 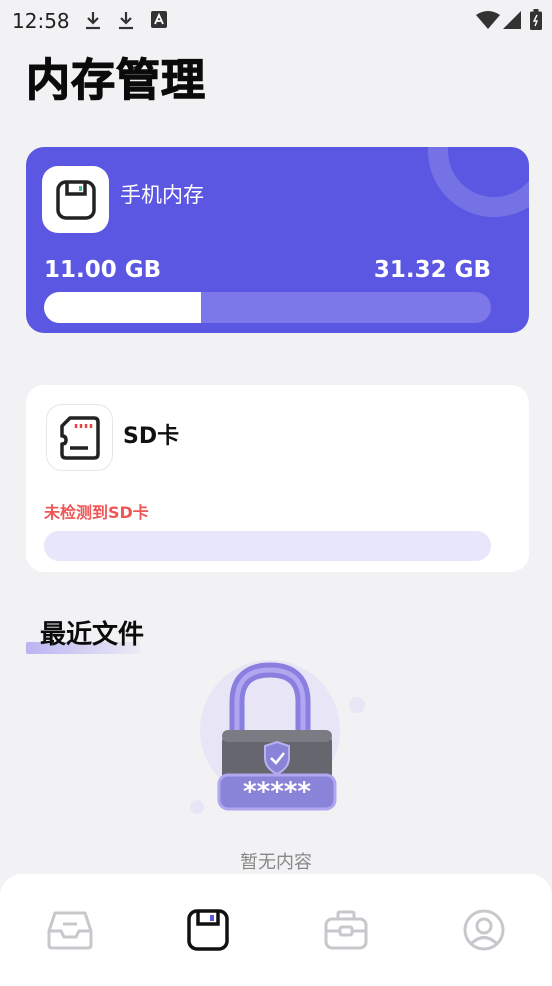 I want to click on floppy-disk-icon, so click(x=75, y=199).